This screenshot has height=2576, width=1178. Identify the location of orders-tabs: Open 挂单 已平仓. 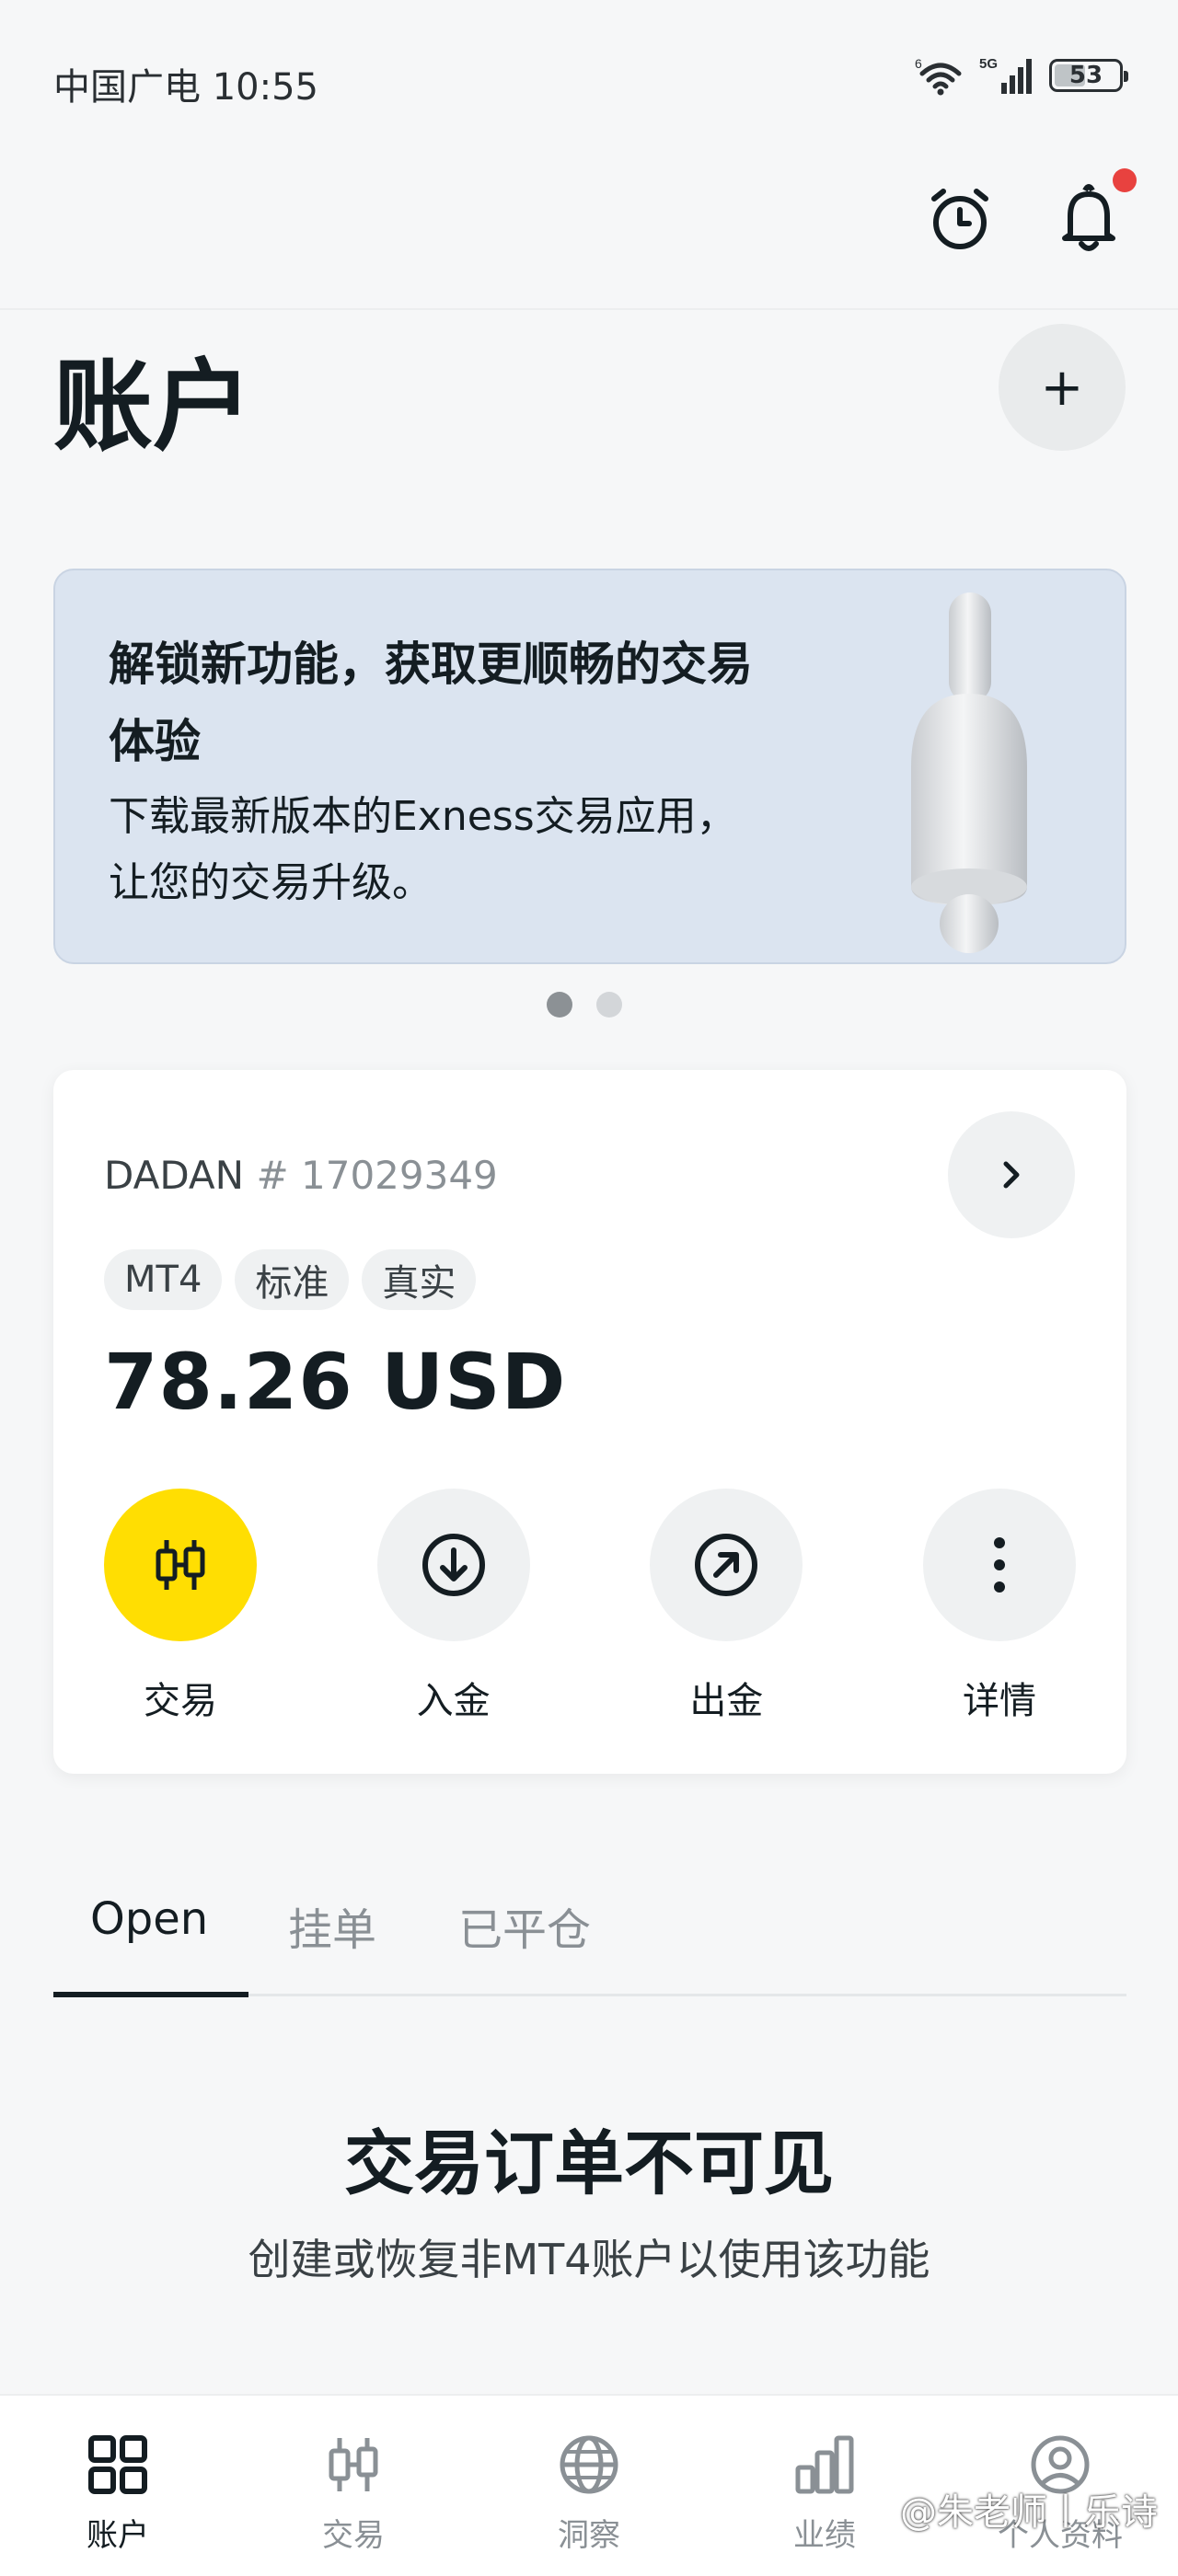
(589, 1941).